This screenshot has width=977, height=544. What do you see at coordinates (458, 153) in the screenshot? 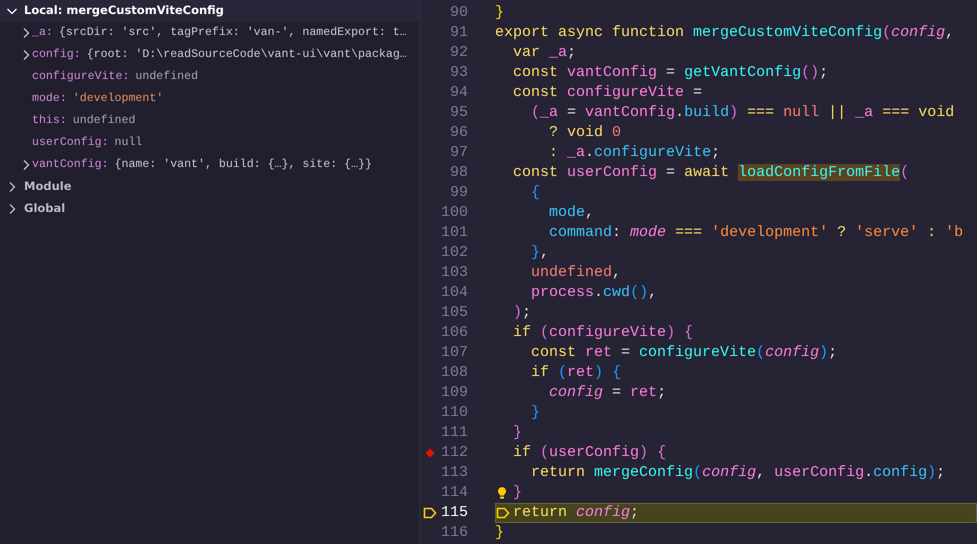
I see `line-number: 97` at bounding box center [458, 153].